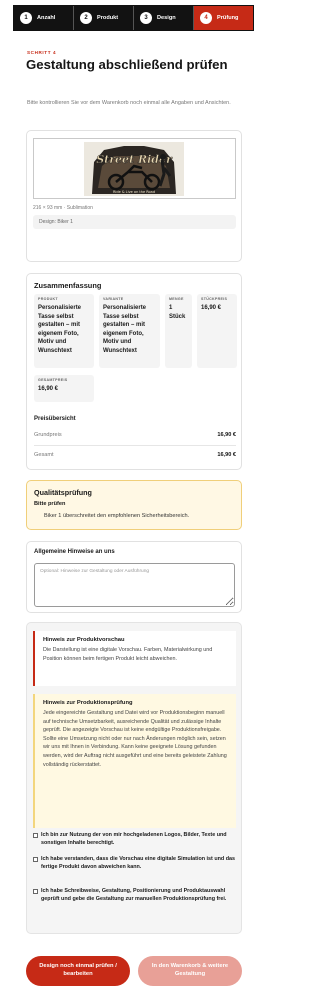  What do you see at coordinates (176, 299) in the screenshot?
I see `quantity-label: MENGE` at bounding box center [176, 299].